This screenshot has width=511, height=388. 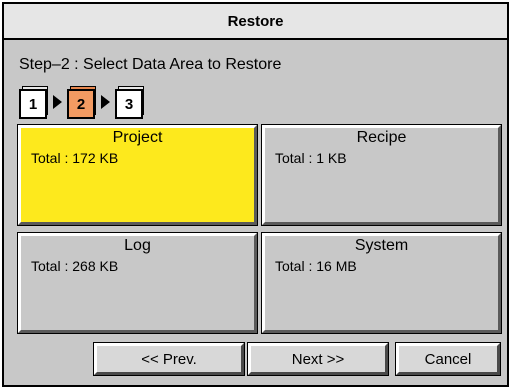 I want to click on area-name: System, so click(x=381, y=245).